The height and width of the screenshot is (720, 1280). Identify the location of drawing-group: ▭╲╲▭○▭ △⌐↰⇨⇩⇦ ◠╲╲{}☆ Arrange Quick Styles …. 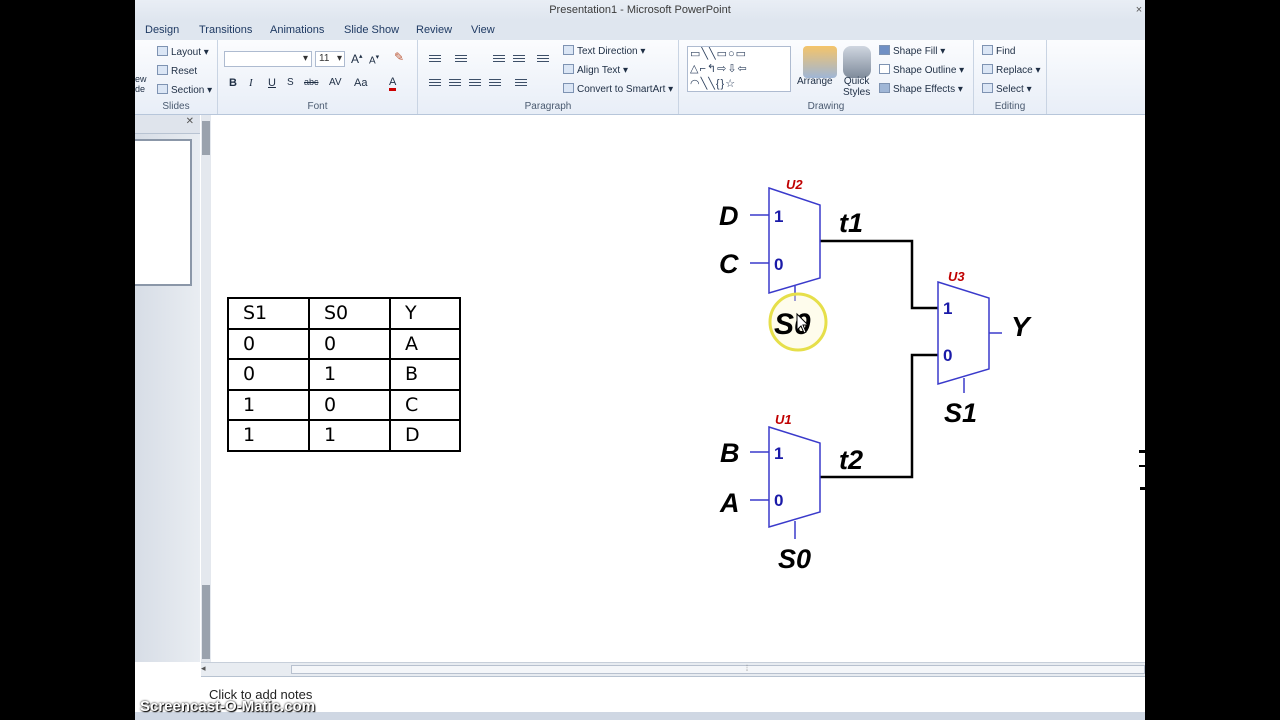
(826, 77).